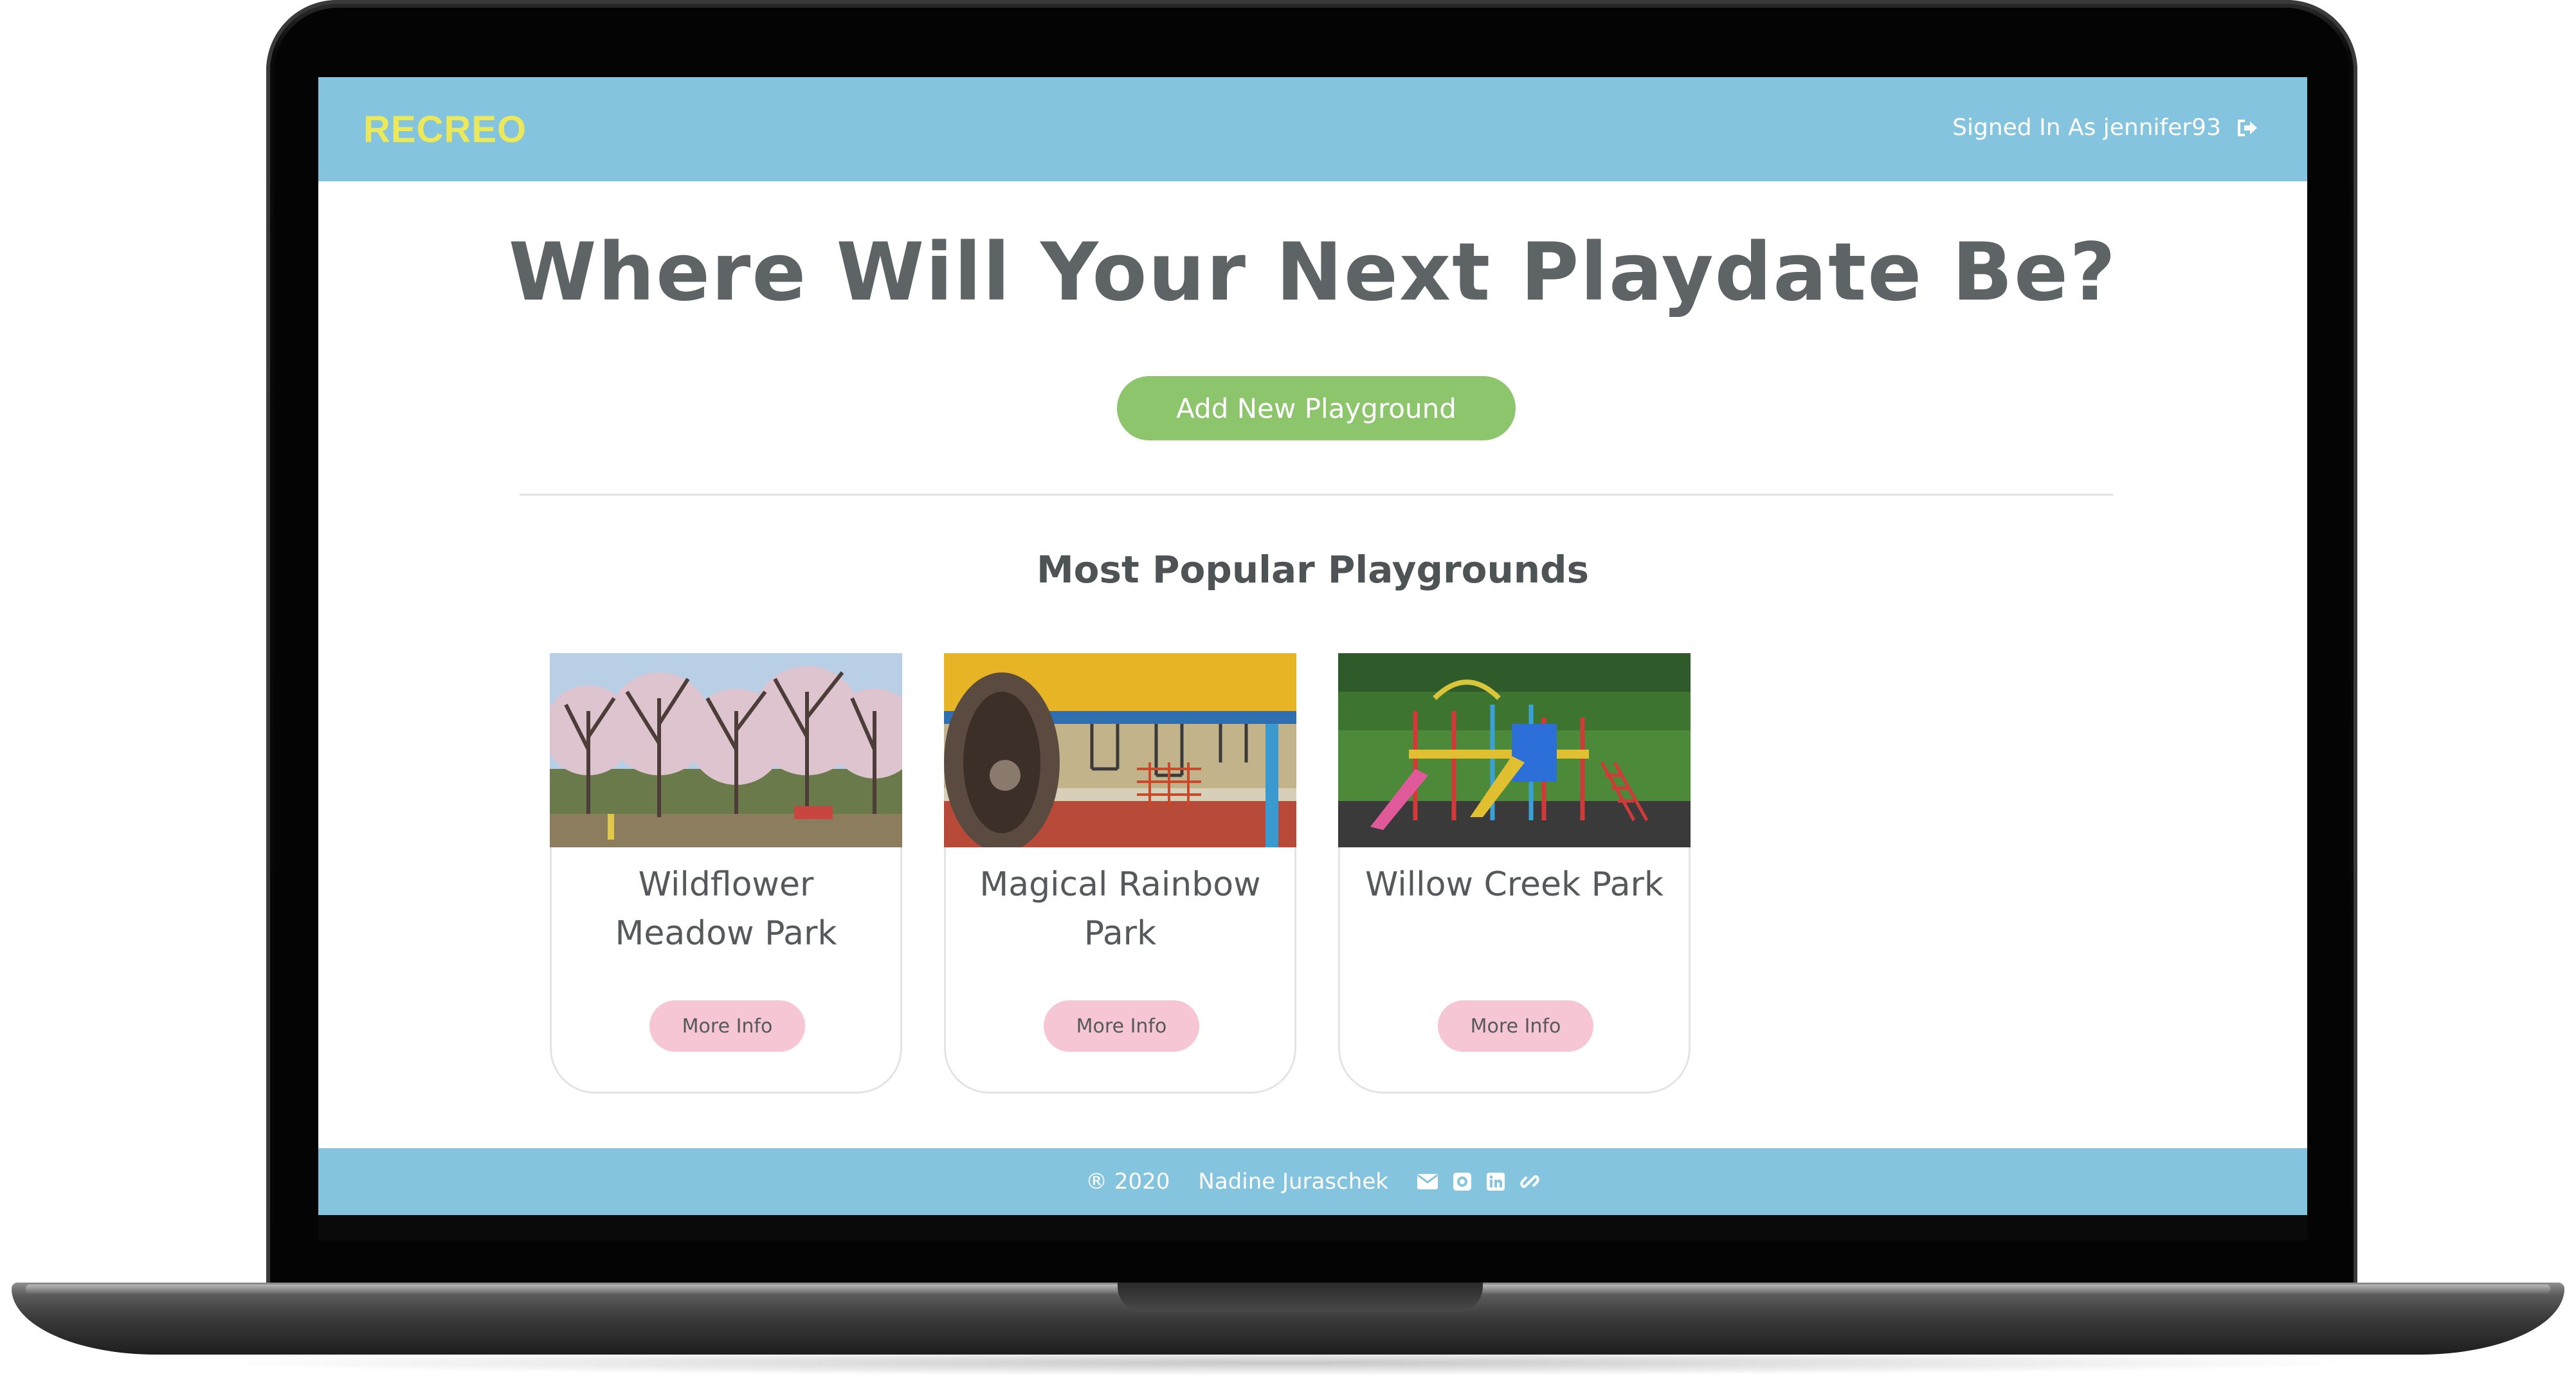 The height and width of the screenshot is (1388, 2576). I want to click on popular-heading: Most Popular Playgrounds, so click(1313, 569).